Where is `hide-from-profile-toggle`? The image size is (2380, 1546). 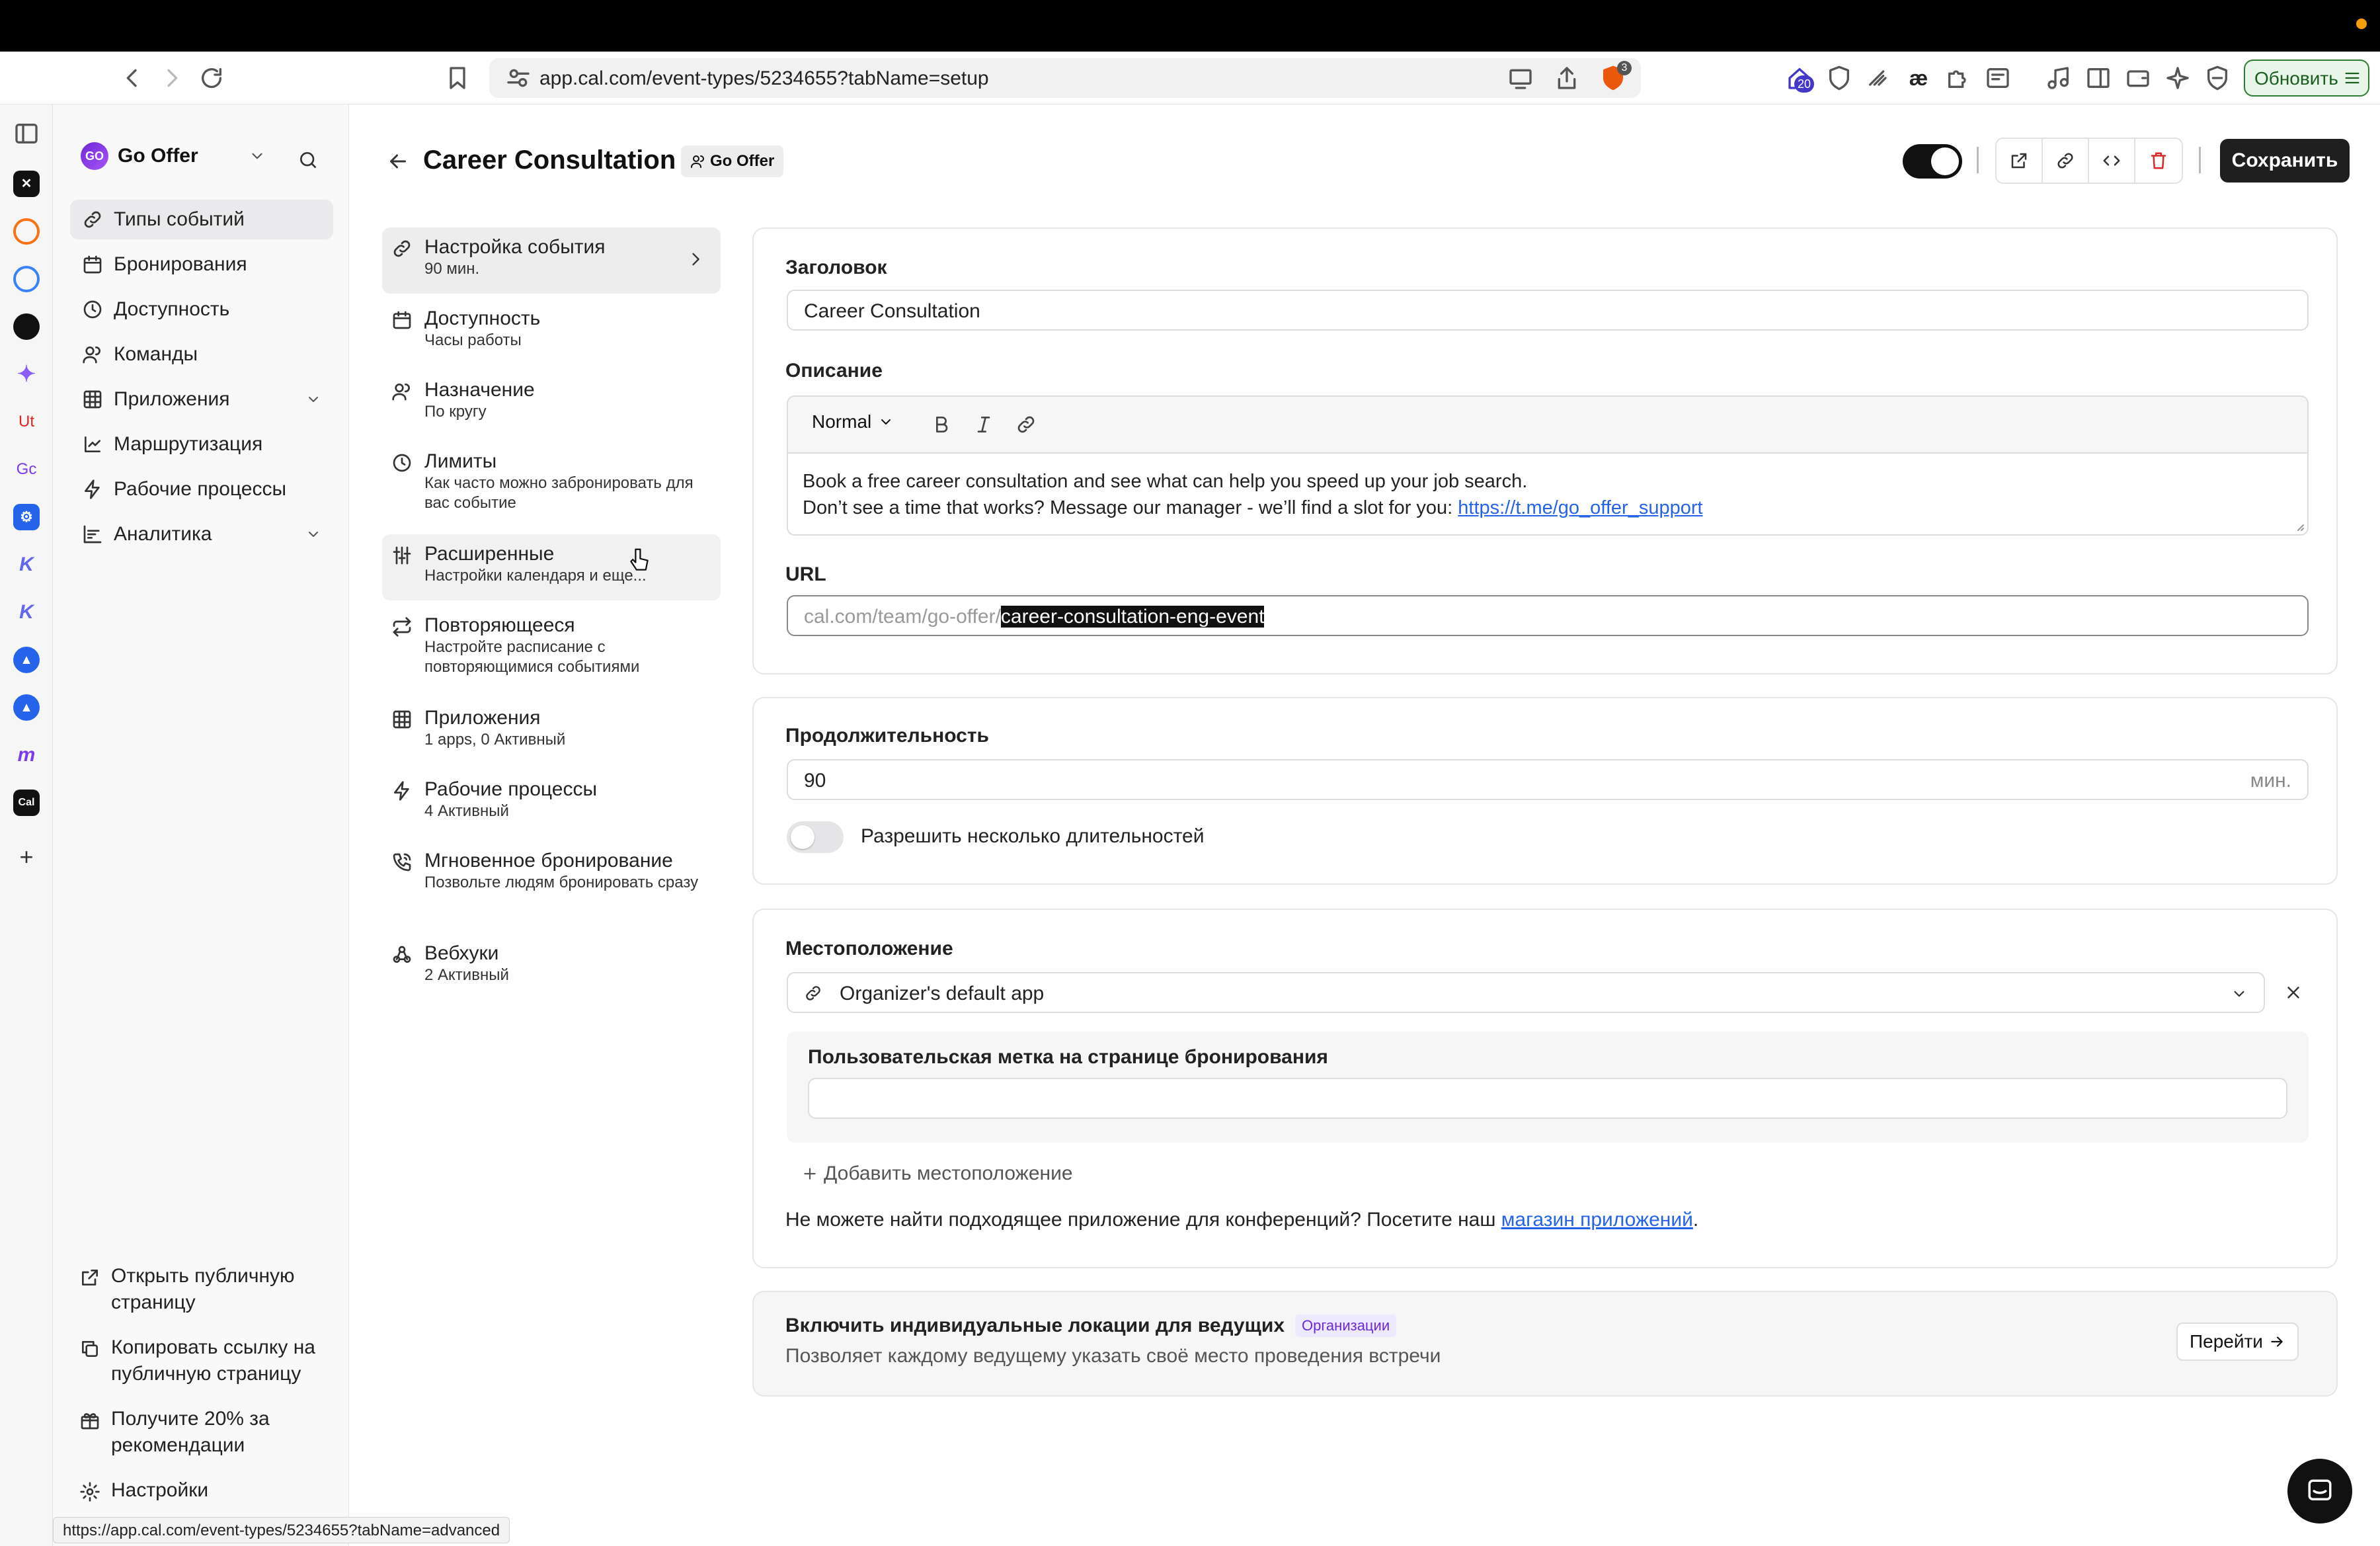 hide-from-profile-toggle is located at coordinates (1932, 161).